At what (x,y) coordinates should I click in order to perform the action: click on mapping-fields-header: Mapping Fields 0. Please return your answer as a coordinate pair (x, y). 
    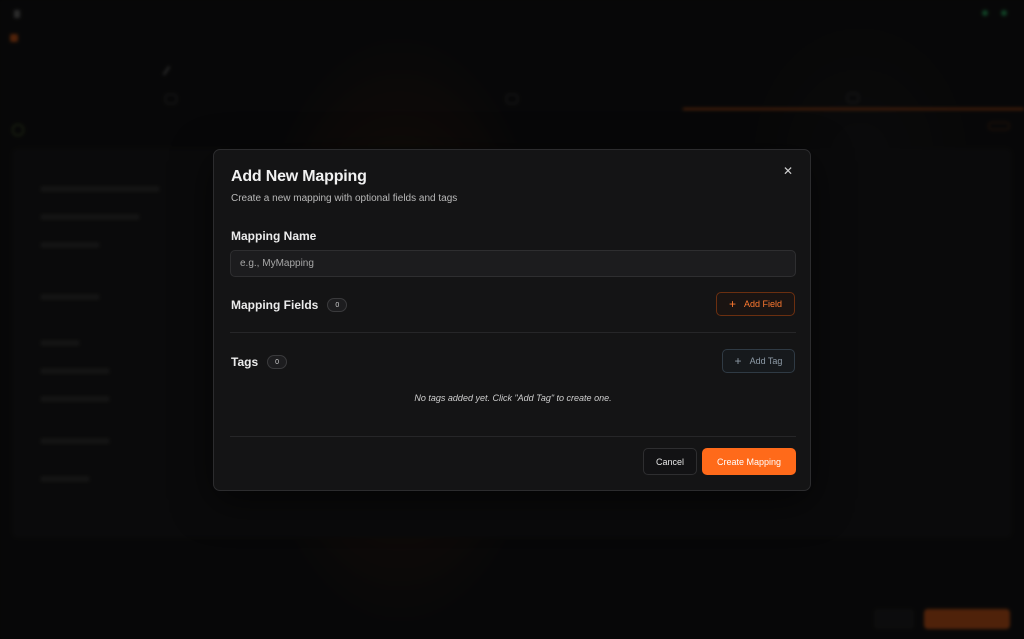
    Looking at the image, I should click on (289, 305).